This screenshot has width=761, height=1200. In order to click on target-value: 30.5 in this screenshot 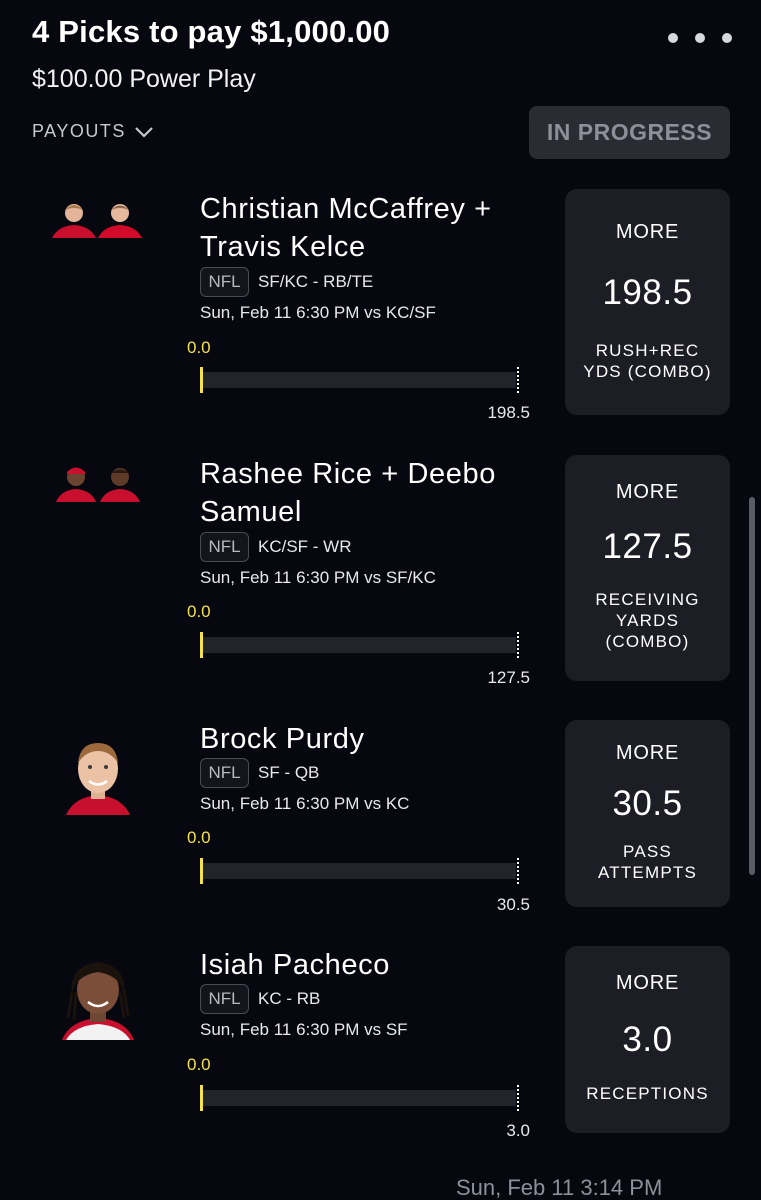, I will do `click(513, 904)`.